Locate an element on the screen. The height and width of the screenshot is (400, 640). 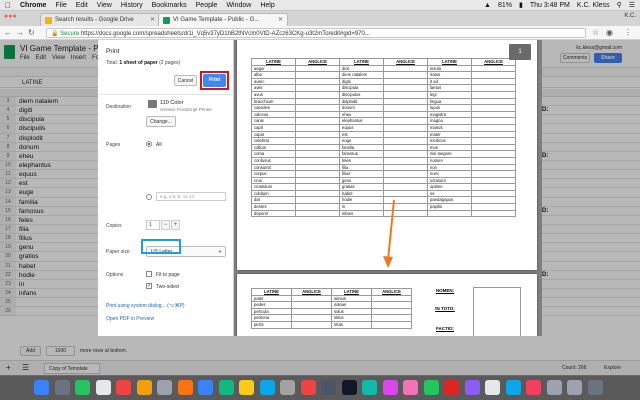
profile-name: K.C. is located at coordinates (630, 16).